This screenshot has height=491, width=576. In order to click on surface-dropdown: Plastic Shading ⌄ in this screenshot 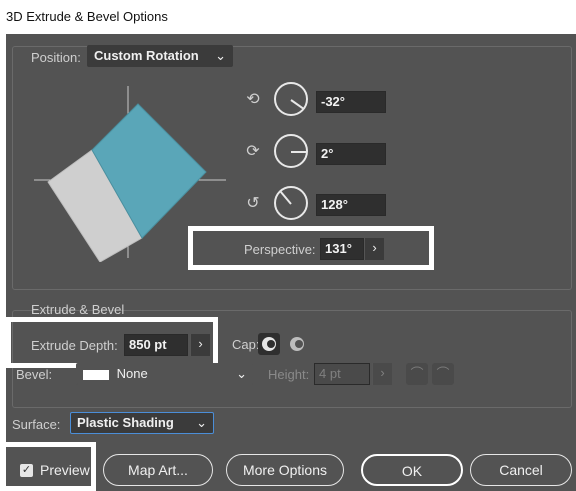, I will do `click(142, 423)`.